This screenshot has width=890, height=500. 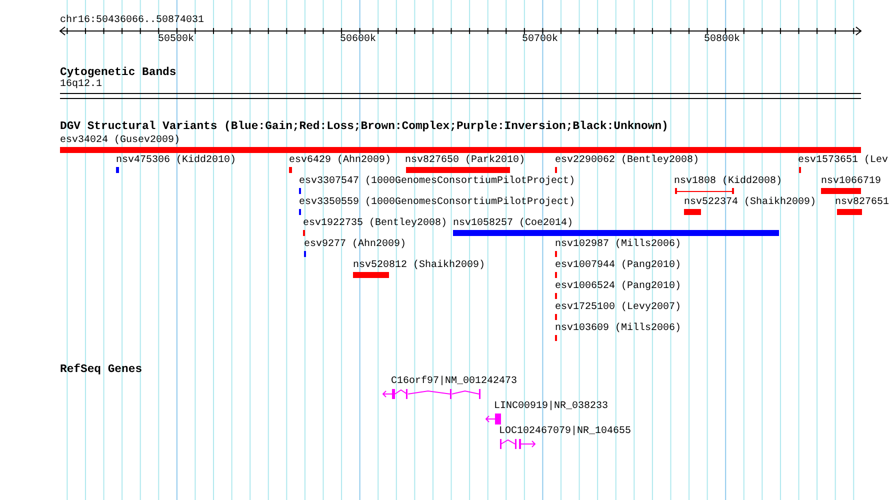 I want to click on variant-label: nsv1066719, so click(x=851, y=182).